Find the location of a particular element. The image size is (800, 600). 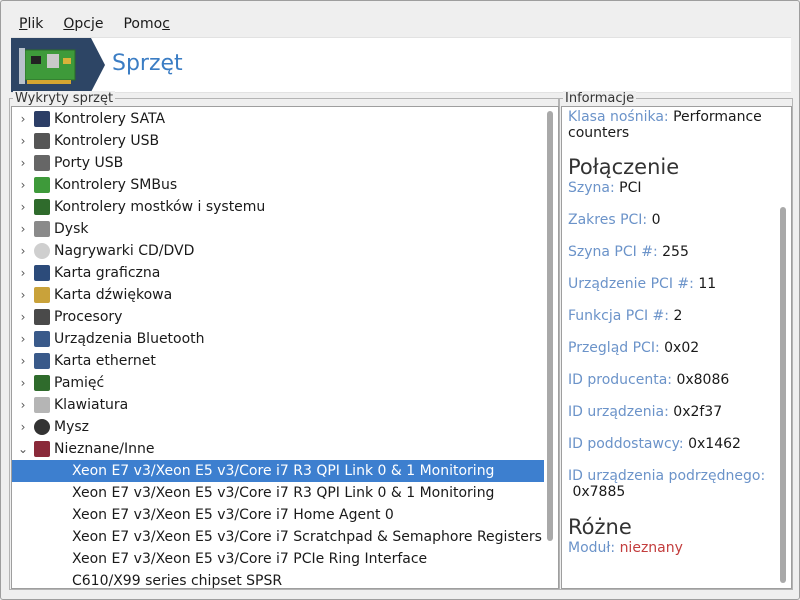

smbus-icon is located at coordinates (42, 185).